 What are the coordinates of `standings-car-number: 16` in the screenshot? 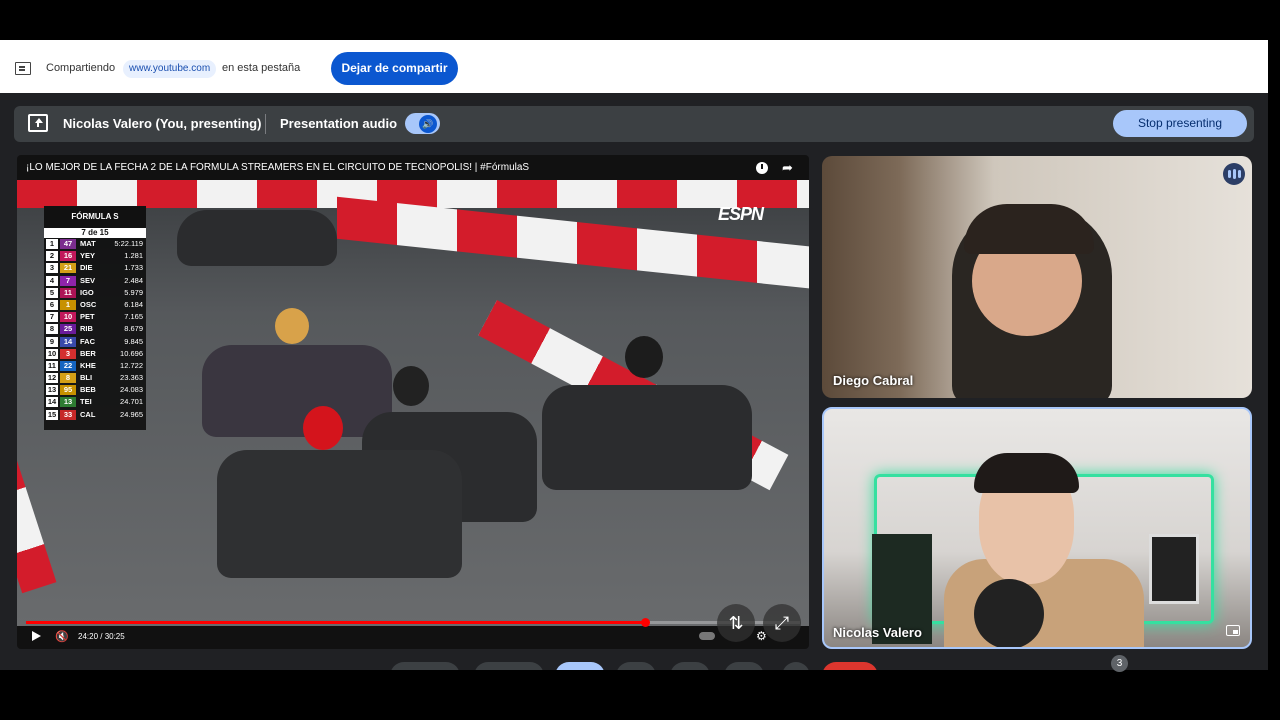 It's located at (68, 256).